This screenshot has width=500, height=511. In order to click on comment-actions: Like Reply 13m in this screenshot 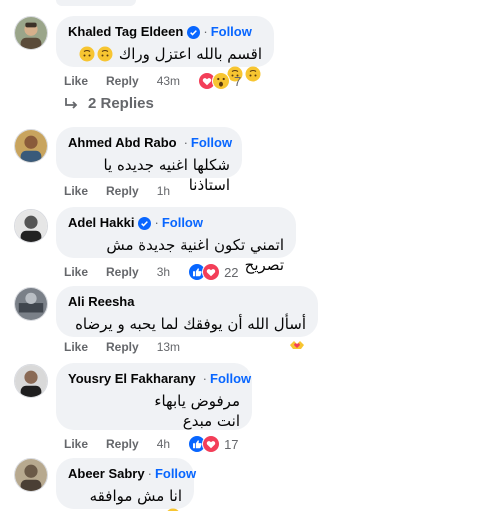, I will do `click(128, 347)`.